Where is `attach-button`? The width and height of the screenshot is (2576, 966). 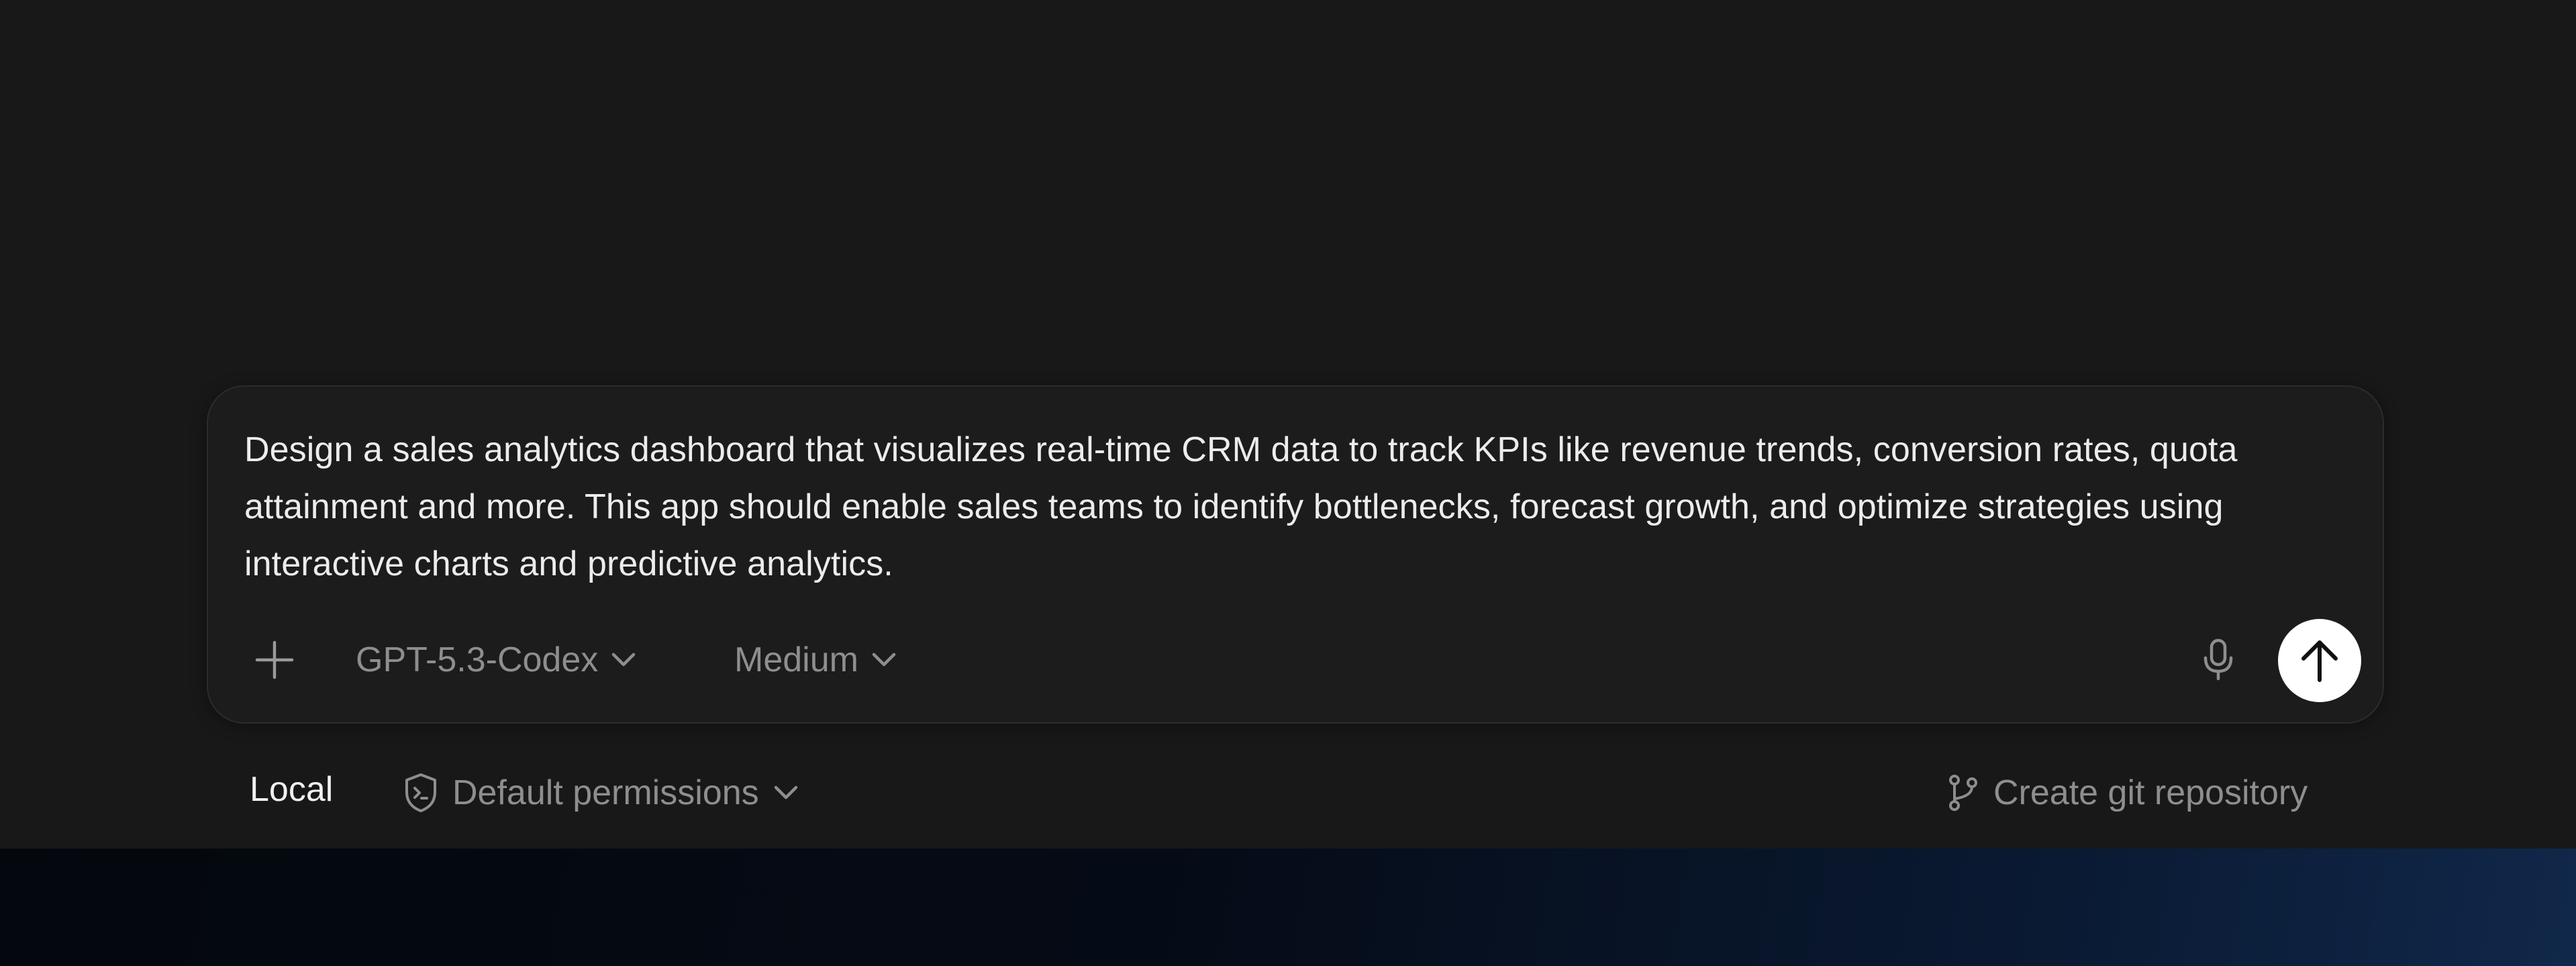 attach-button is located at coordinates (274, 660).